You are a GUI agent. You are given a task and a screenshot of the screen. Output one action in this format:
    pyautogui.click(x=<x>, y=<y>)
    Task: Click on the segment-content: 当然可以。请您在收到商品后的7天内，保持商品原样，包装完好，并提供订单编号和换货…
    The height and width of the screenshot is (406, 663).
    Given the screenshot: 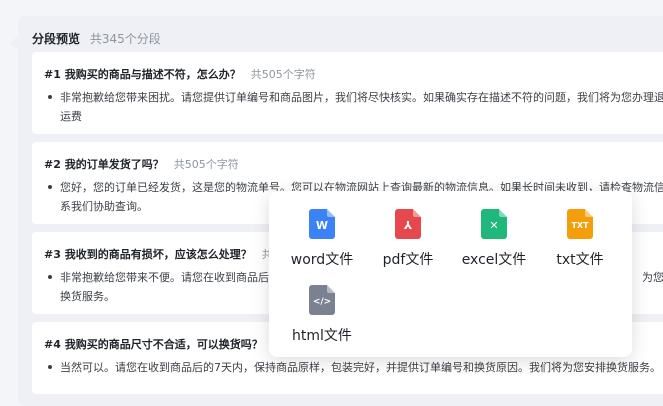 What is the action you would take?
    pyautogui.click(x=353, y=367)
    